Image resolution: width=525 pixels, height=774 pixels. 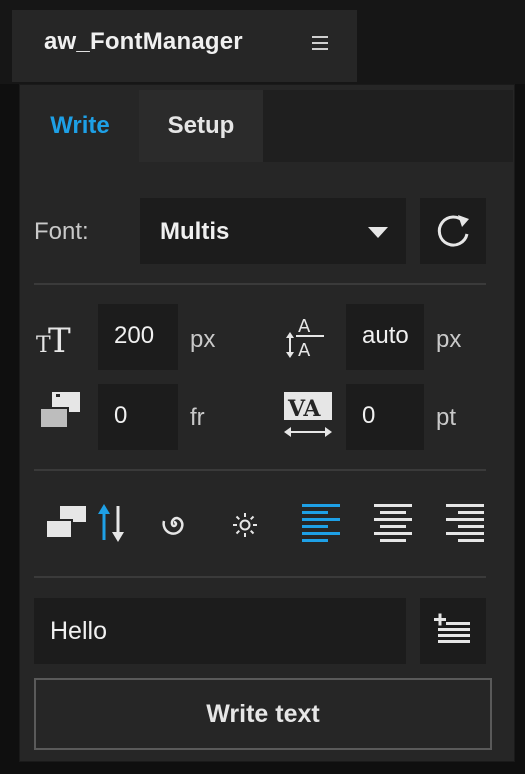 I want to click on tab-setup: Setup, so click(x=201, y=126).